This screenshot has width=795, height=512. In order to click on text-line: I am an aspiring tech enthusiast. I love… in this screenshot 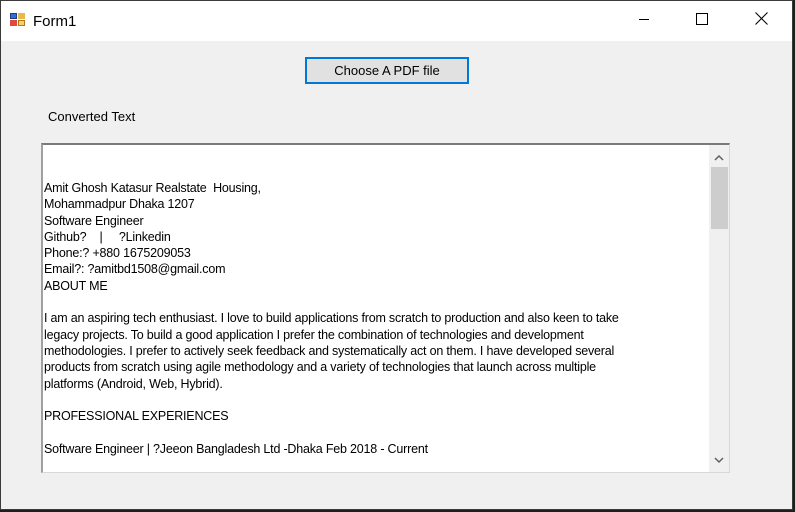, I will do `click(331, 318)`.